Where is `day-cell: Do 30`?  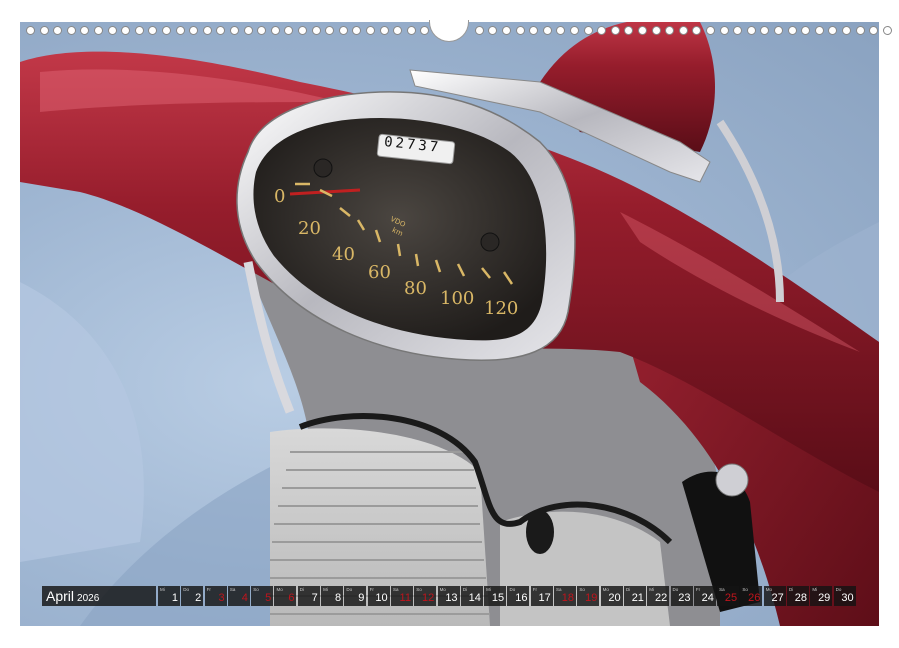
day-cell: Do 30 is located at coordinates (844, 596).